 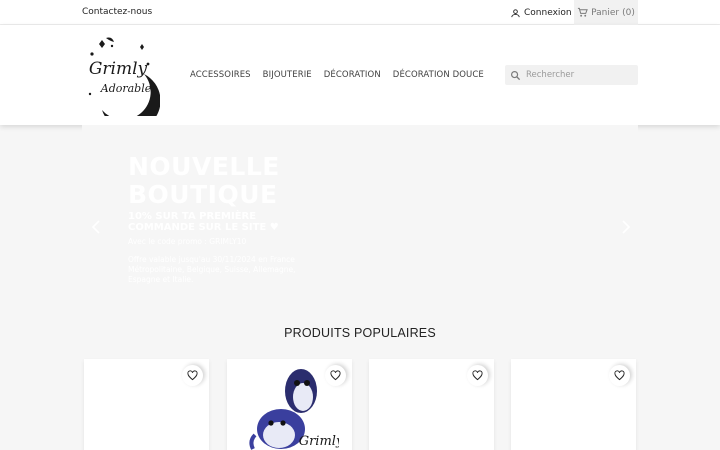 What do you see at coordinates (583, 12) in the screenshot?
I see `cart-icon` at bounding box center [583, 12].